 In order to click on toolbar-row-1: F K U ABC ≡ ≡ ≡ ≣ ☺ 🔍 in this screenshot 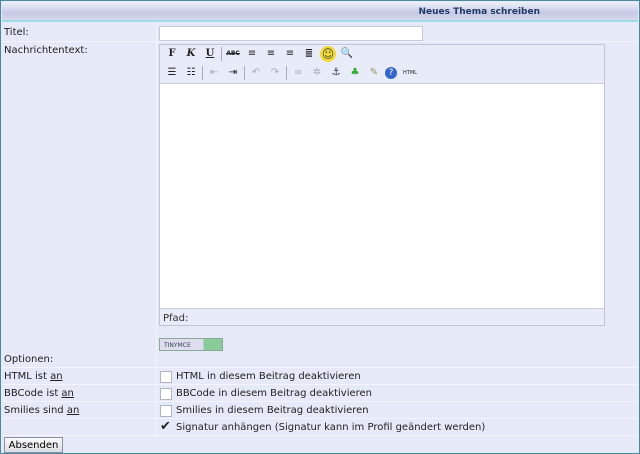, I will do `click(259, 54)`.